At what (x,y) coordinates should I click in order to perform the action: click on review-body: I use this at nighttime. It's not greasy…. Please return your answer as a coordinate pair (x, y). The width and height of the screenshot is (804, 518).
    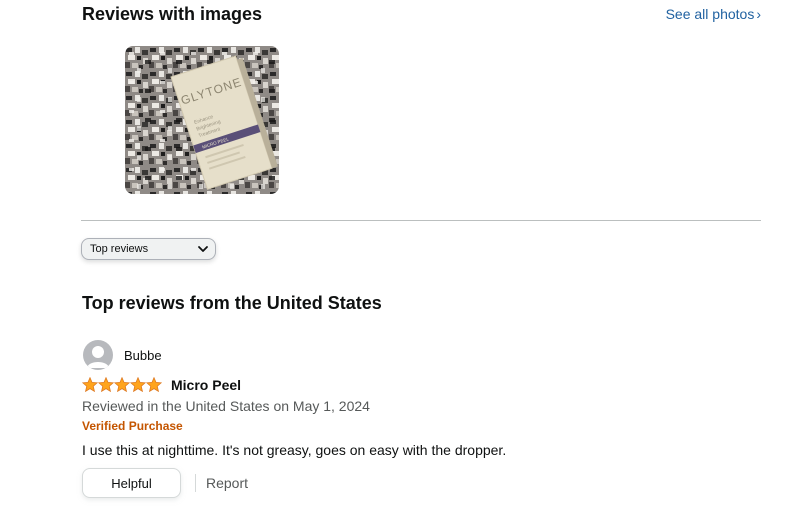
    Looking at the image, I should click on (294, 450).